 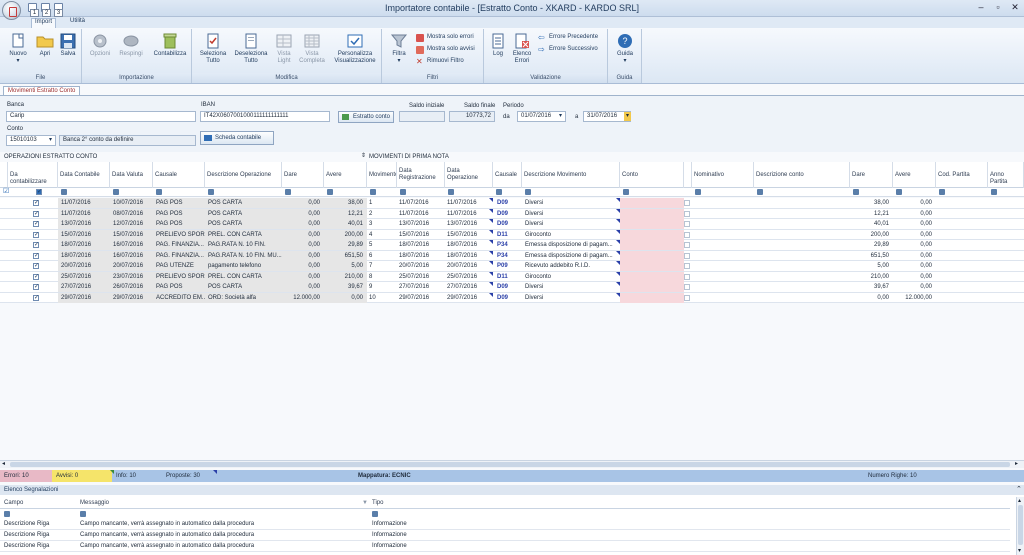 What do you see at coordinates (133, 276) in the screenshot?
I see `cell-data-valuta: 23/07/2016` at bounding box center [133, 276].